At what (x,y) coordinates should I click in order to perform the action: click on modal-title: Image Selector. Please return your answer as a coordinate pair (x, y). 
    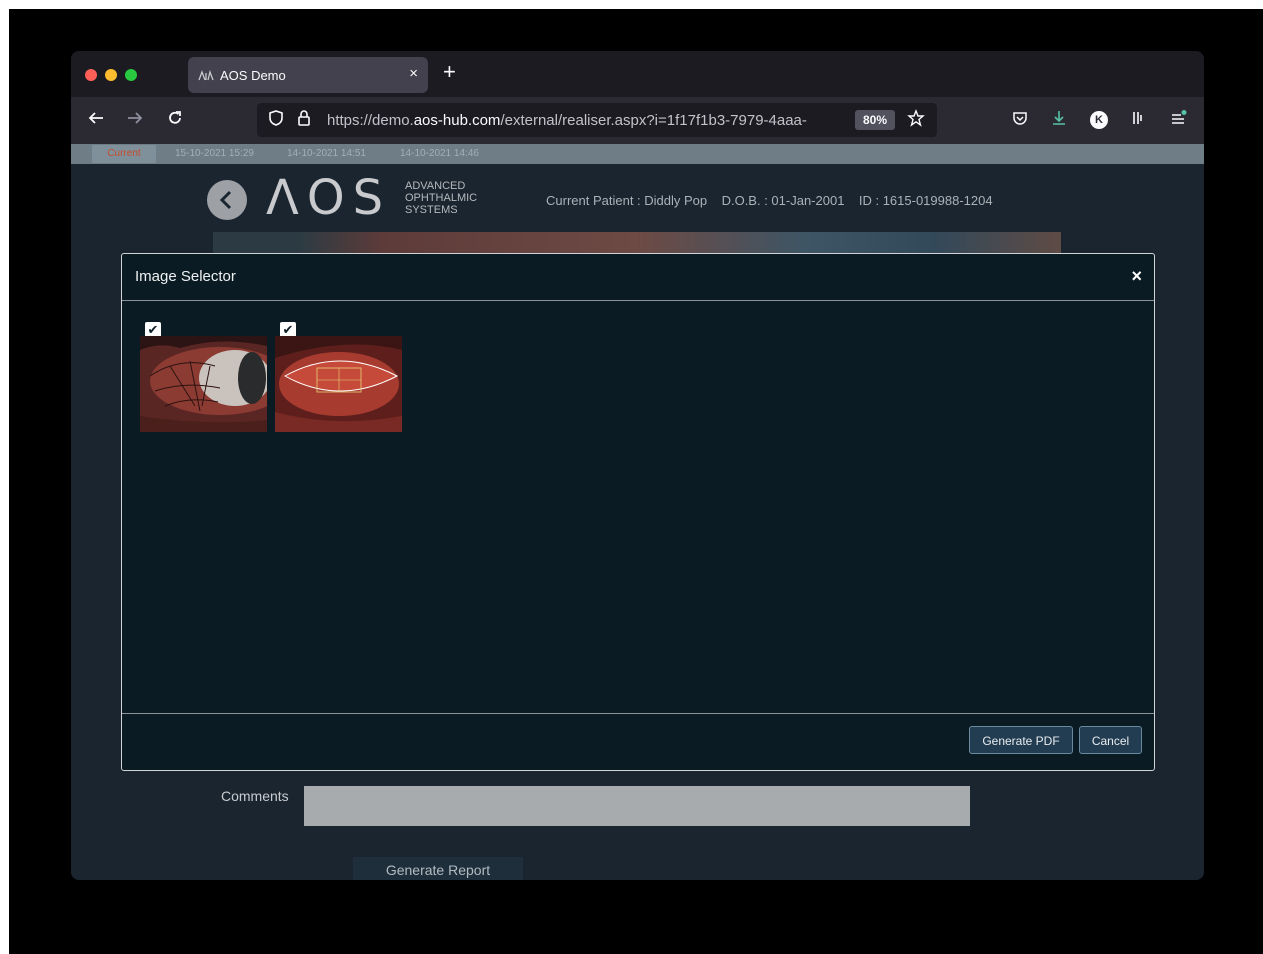
    Looking at the image, I should click on (185, 276).